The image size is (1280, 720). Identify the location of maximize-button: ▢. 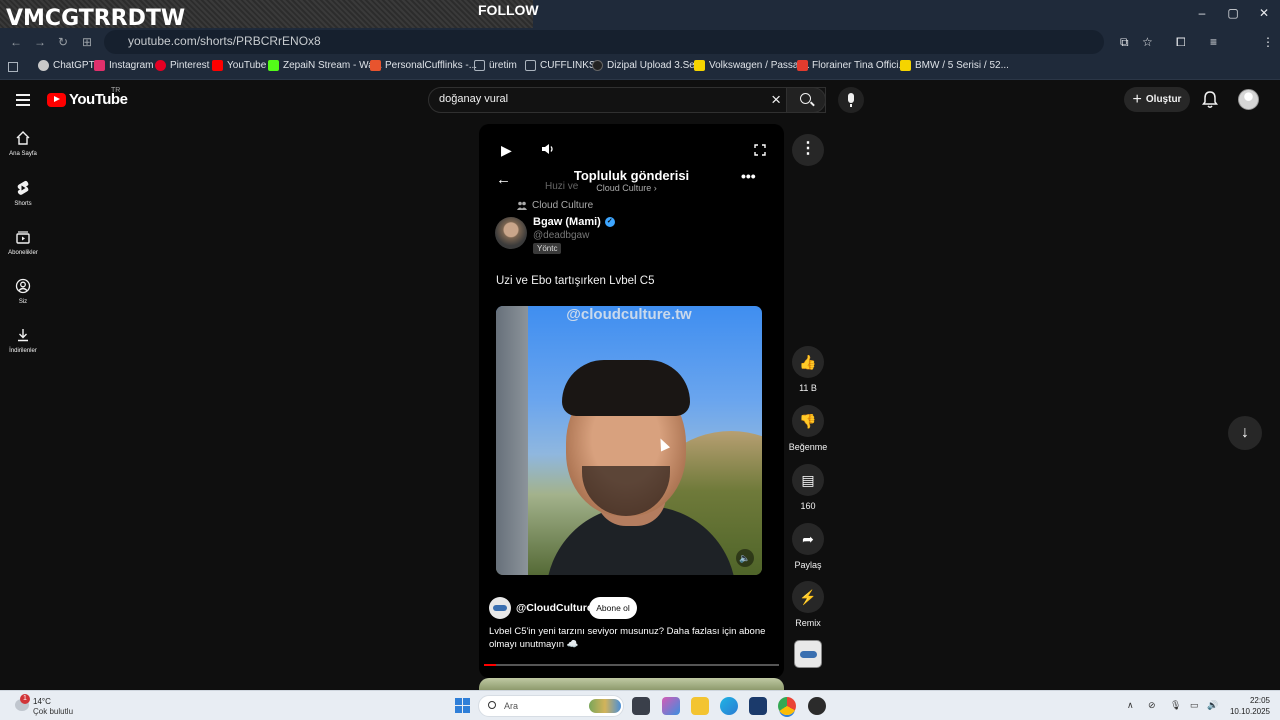
(1233, 13).